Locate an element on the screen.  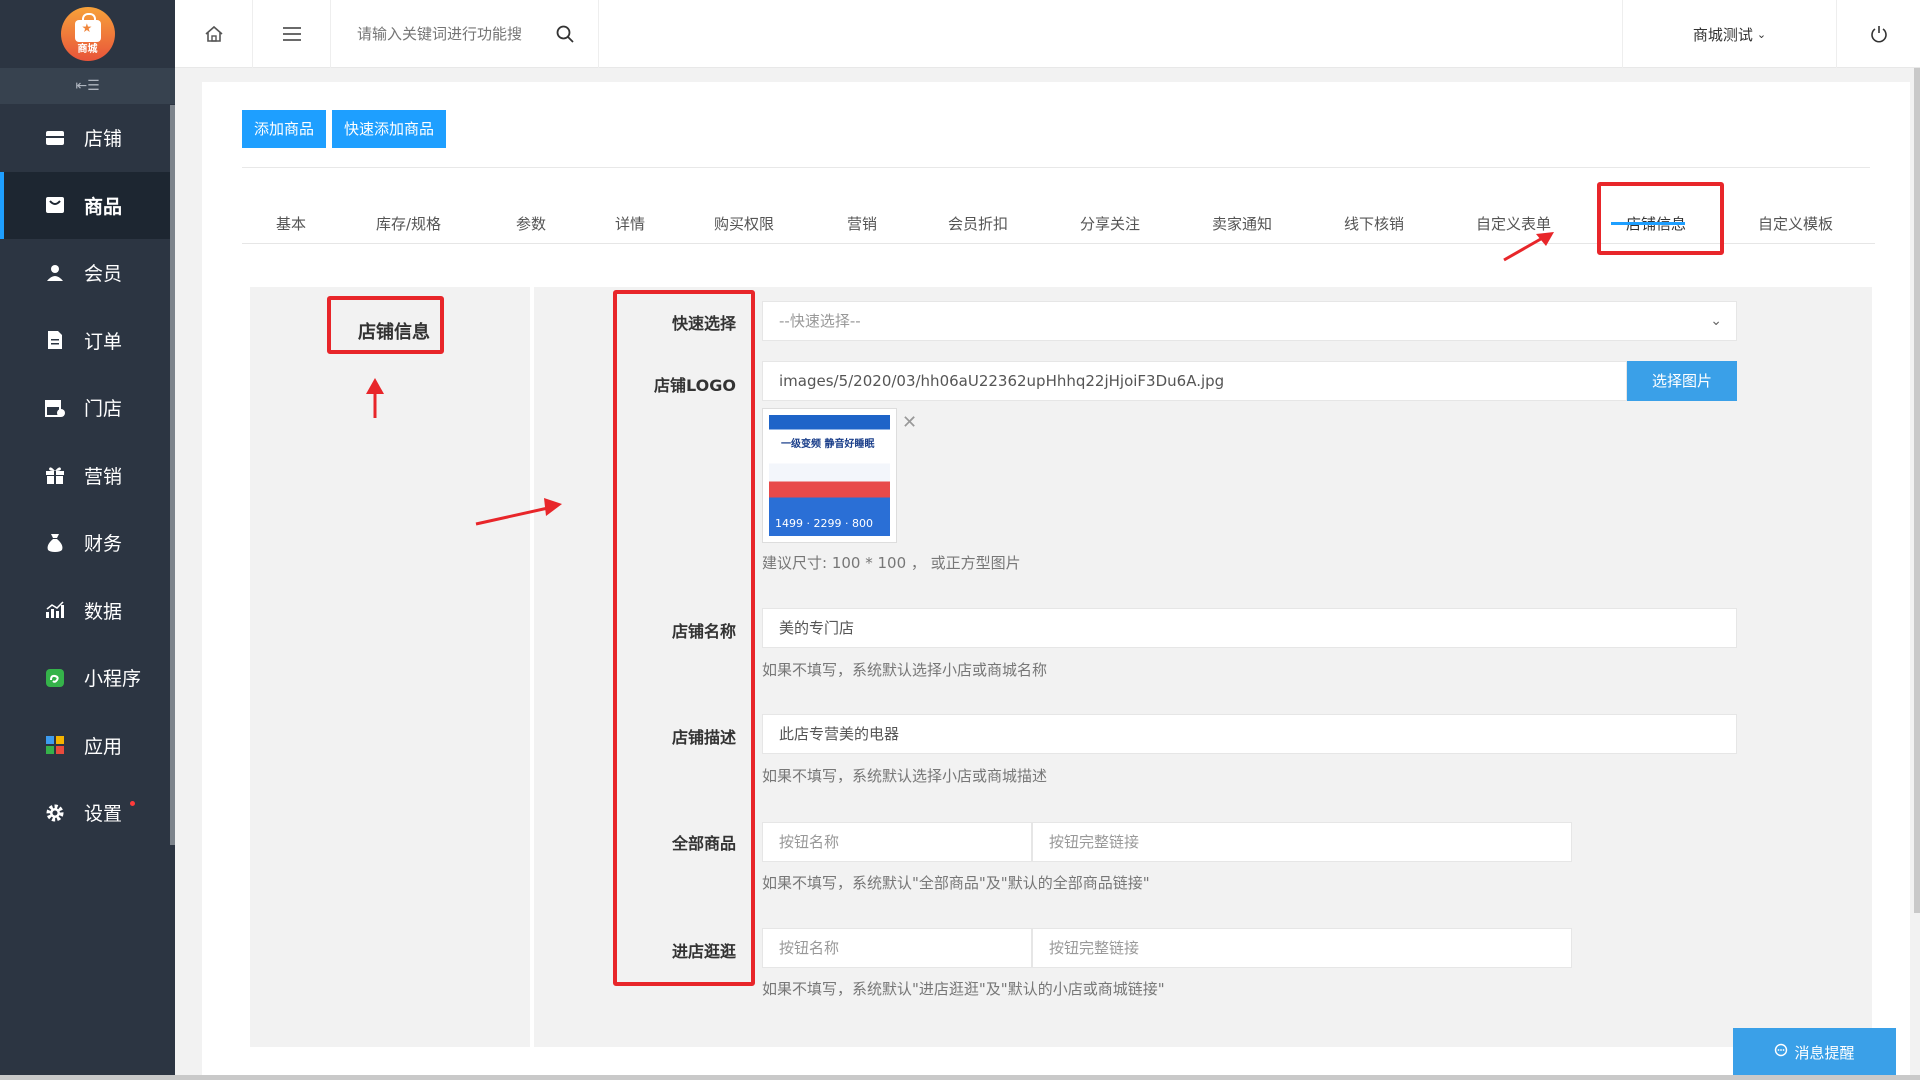
message-reminder-button: 消息提醒 is located at coordinates (1814, 1052).